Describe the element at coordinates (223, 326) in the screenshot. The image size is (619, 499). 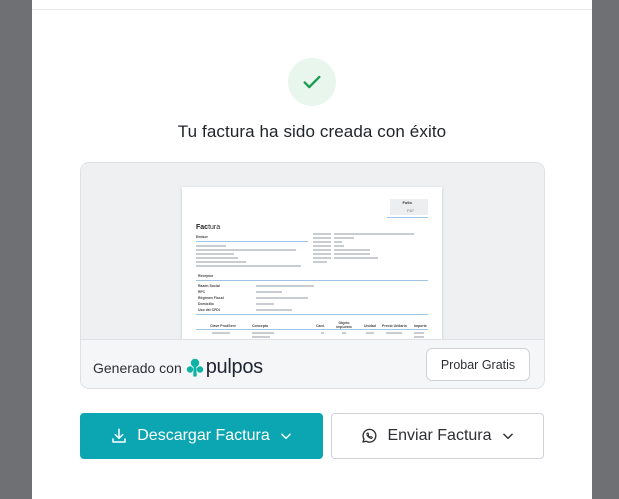
I see `column-header: Clave ProdServ` at that location.